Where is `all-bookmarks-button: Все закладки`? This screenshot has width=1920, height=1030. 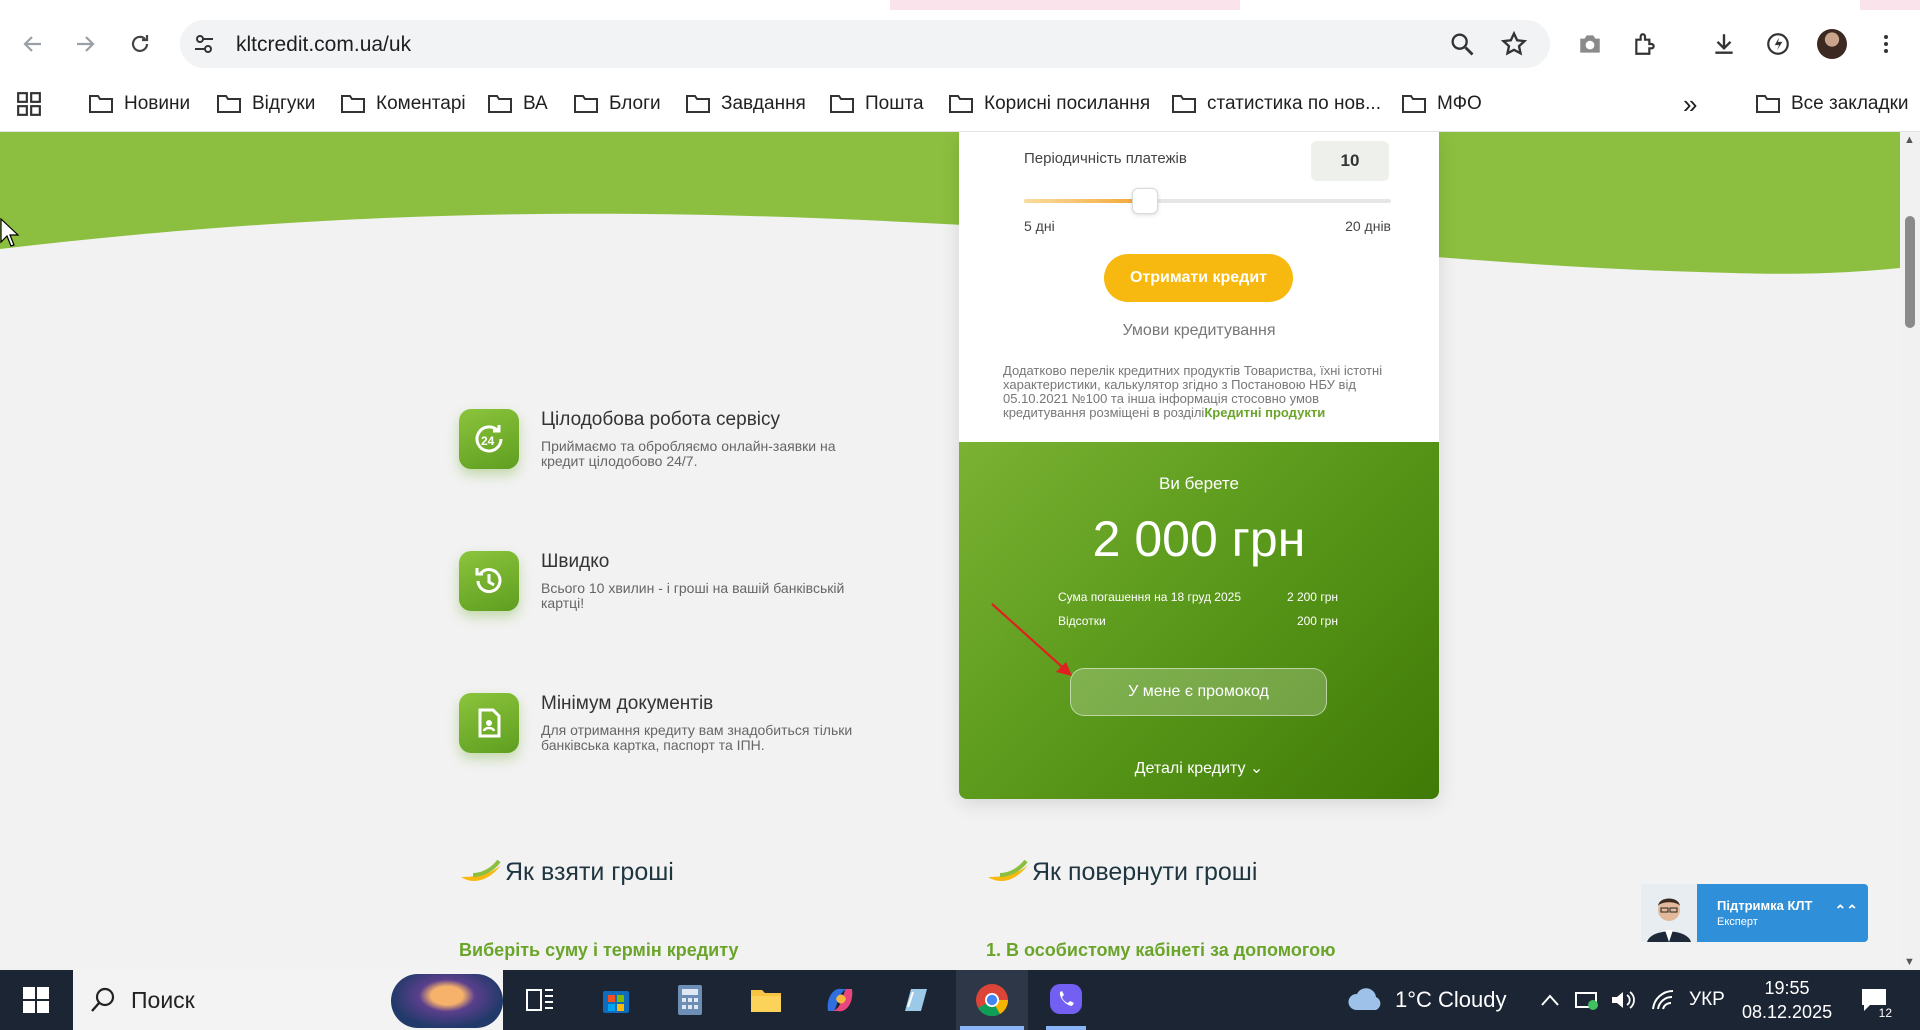
all-bookmarks-button: Все закладки is located at coordinates (1832, 104).